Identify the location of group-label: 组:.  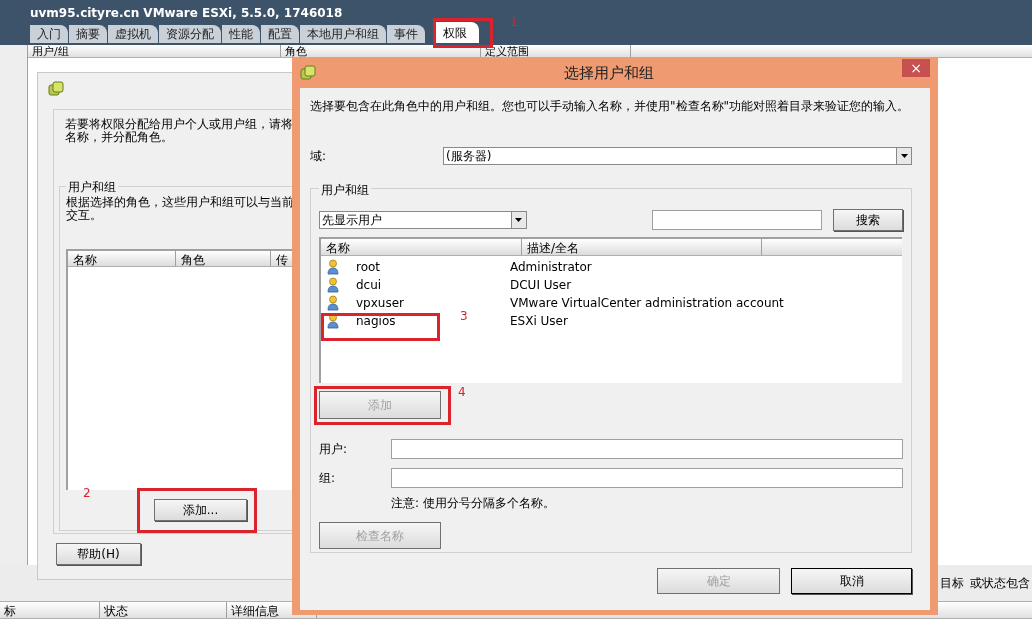
(328, 478).